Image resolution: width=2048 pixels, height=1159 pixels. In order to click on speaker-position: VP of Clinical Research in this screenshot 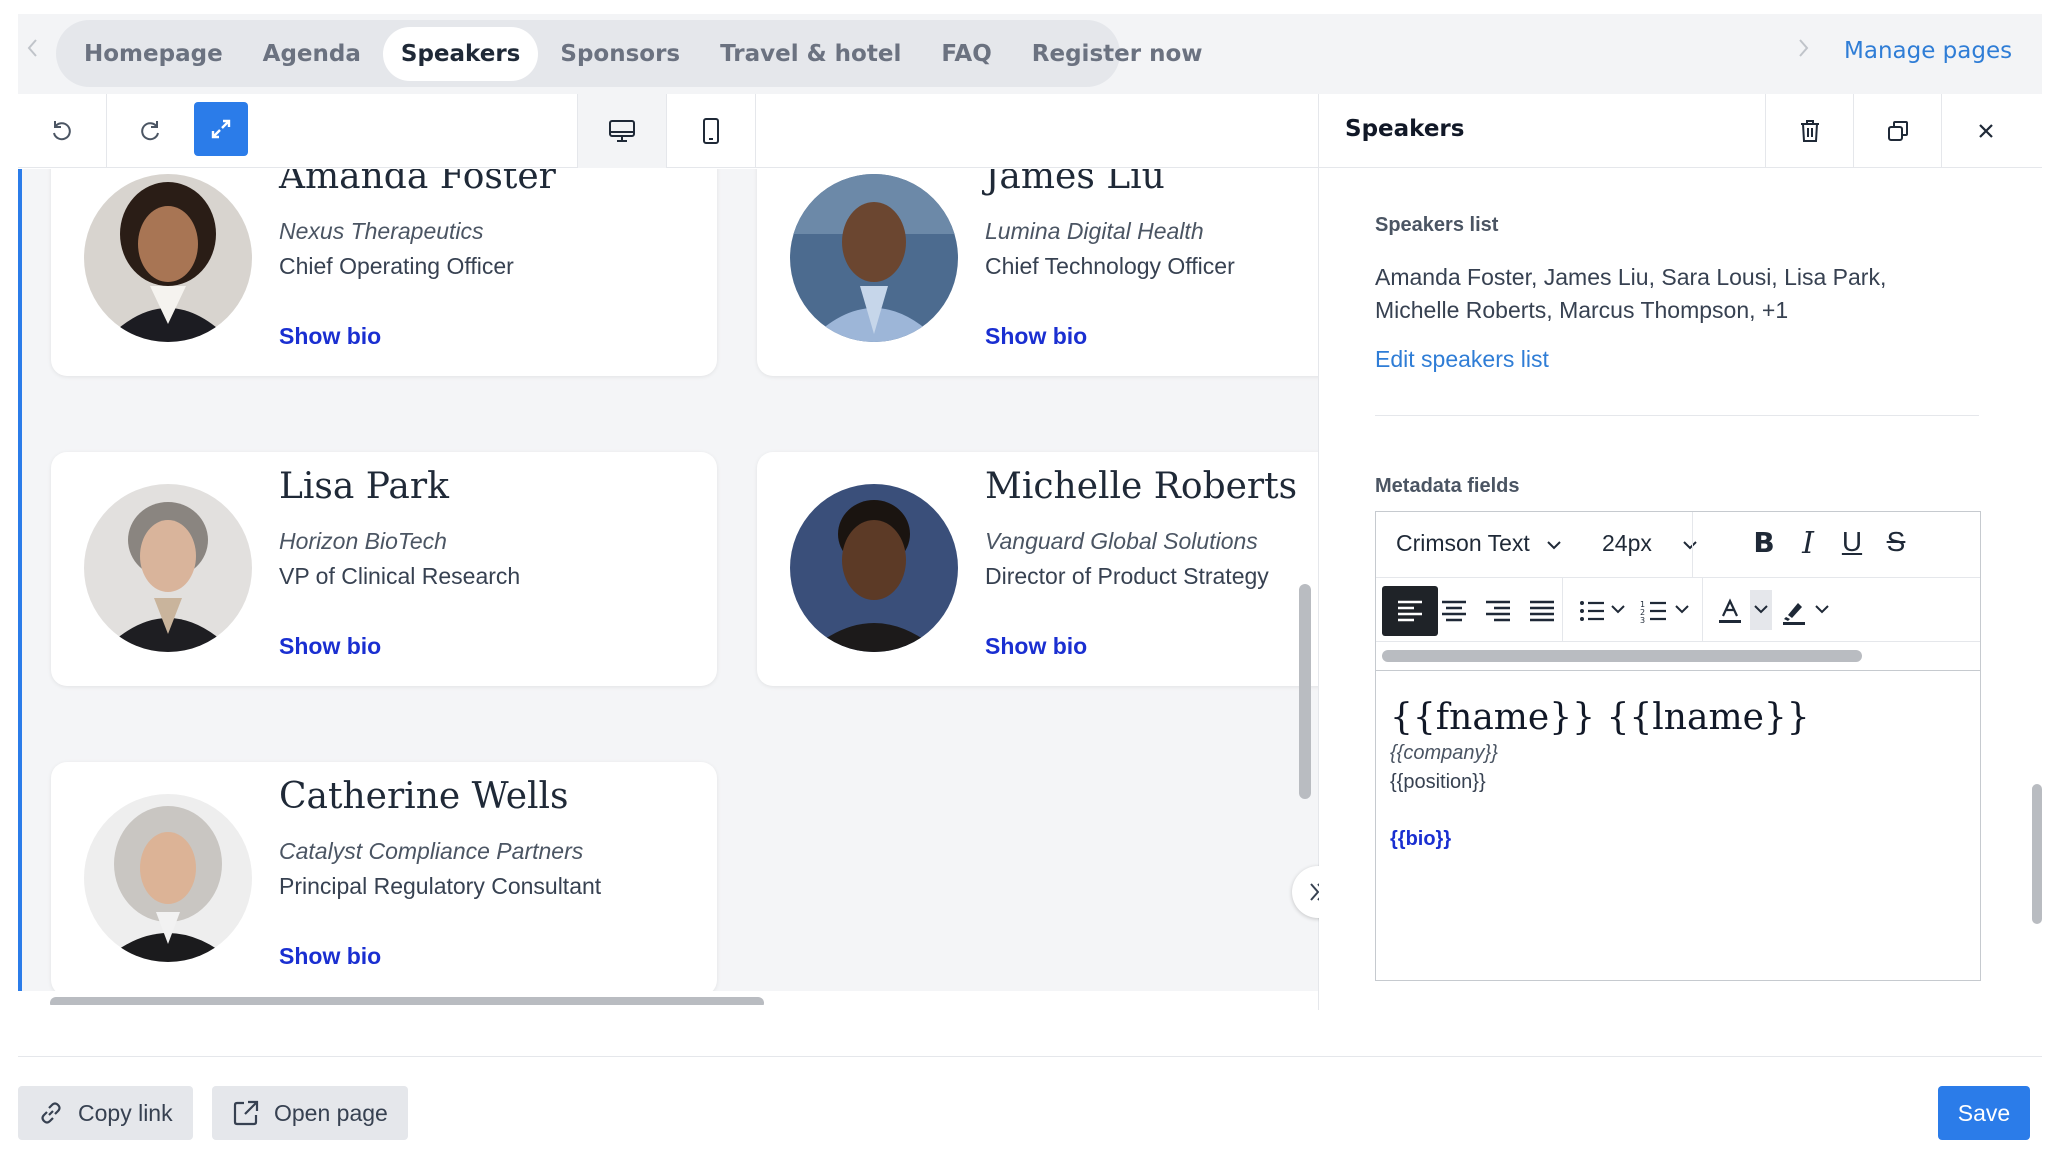, I will do `click(400, 576)`.